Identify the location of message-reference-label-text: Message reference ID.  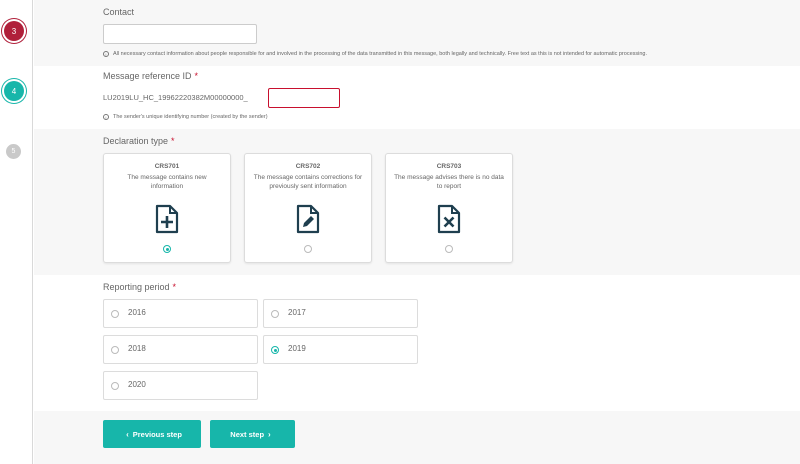
(147, 76).